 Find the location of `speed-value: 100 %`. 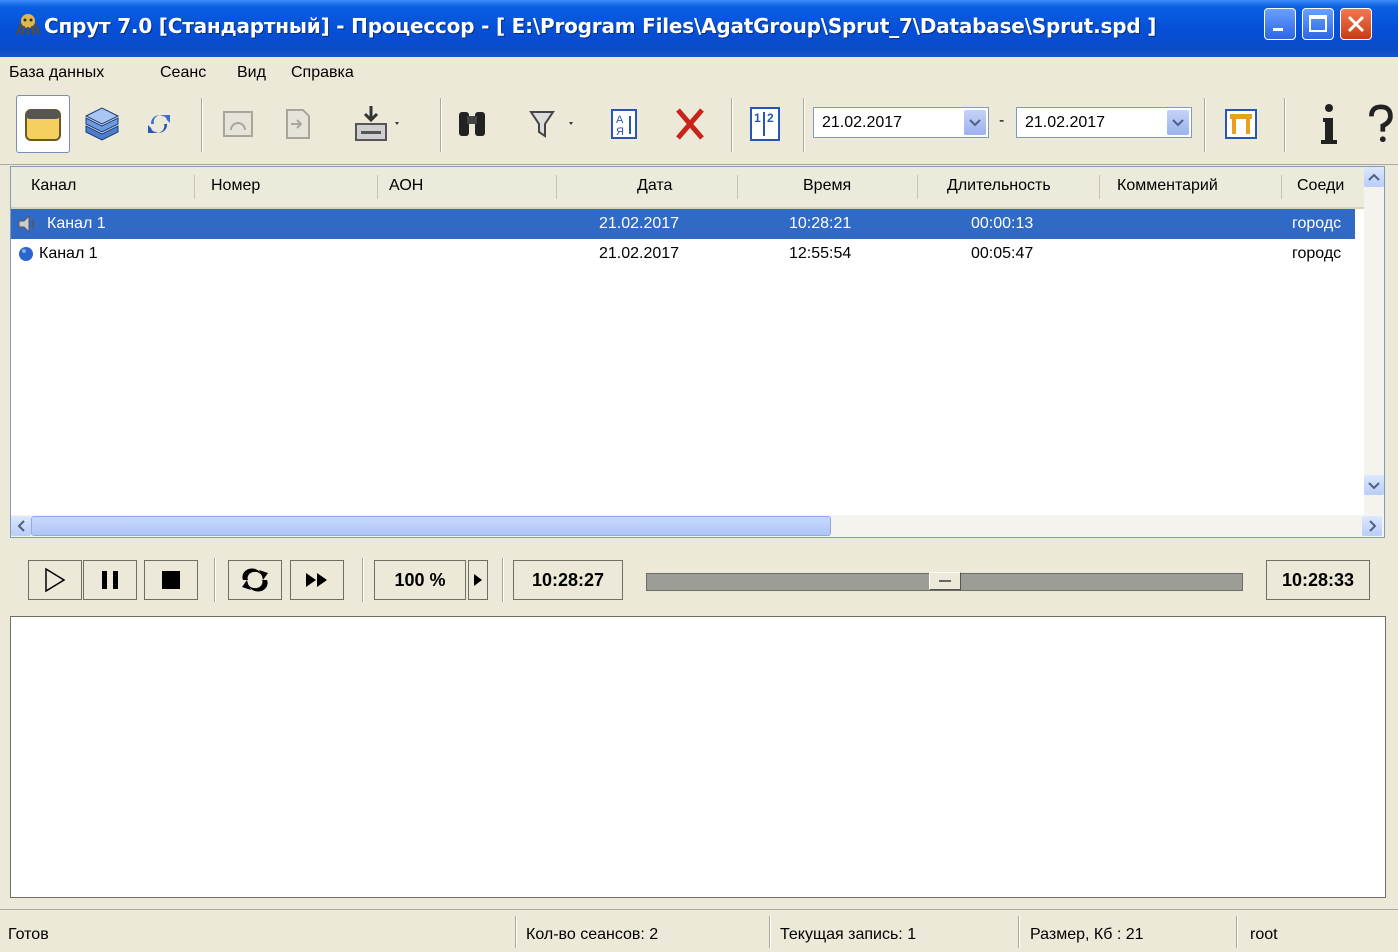

speed-value: 100 % is located at coordinates (420, 579).